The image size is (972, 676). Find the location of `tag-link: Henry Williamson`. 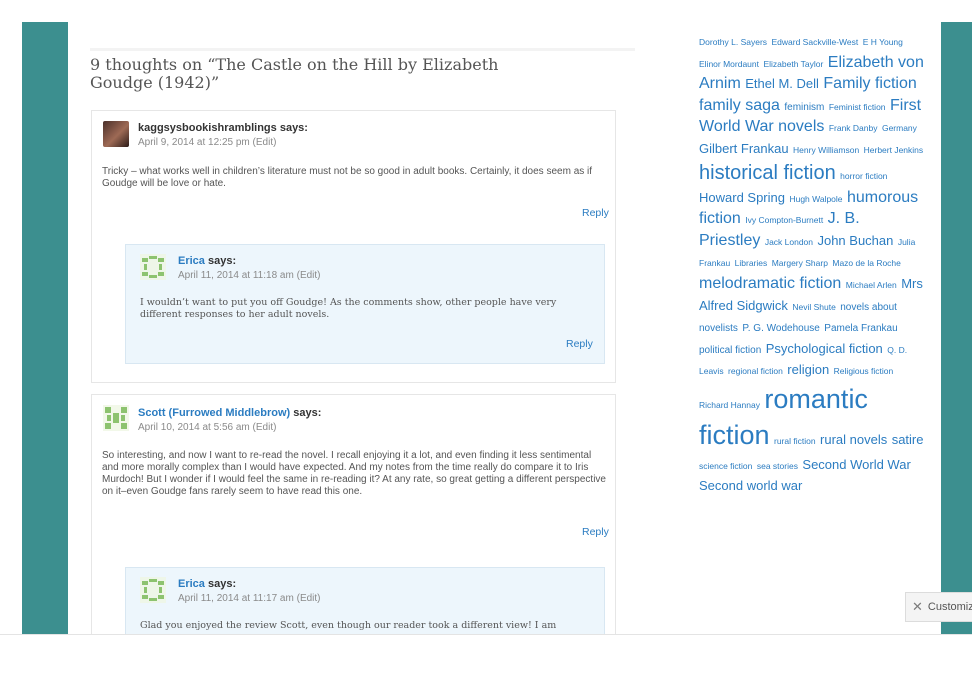

tag-link: Henry Williamson is located at coordinates (826, 150).